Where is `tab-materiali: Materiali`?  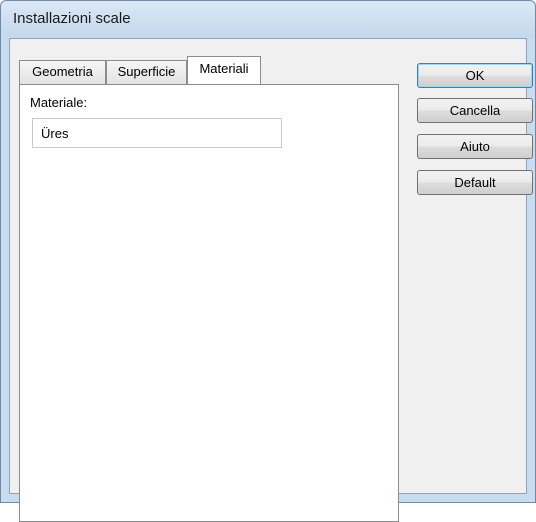
tab-materiali: Materiali is located at coordinates (224, 70).